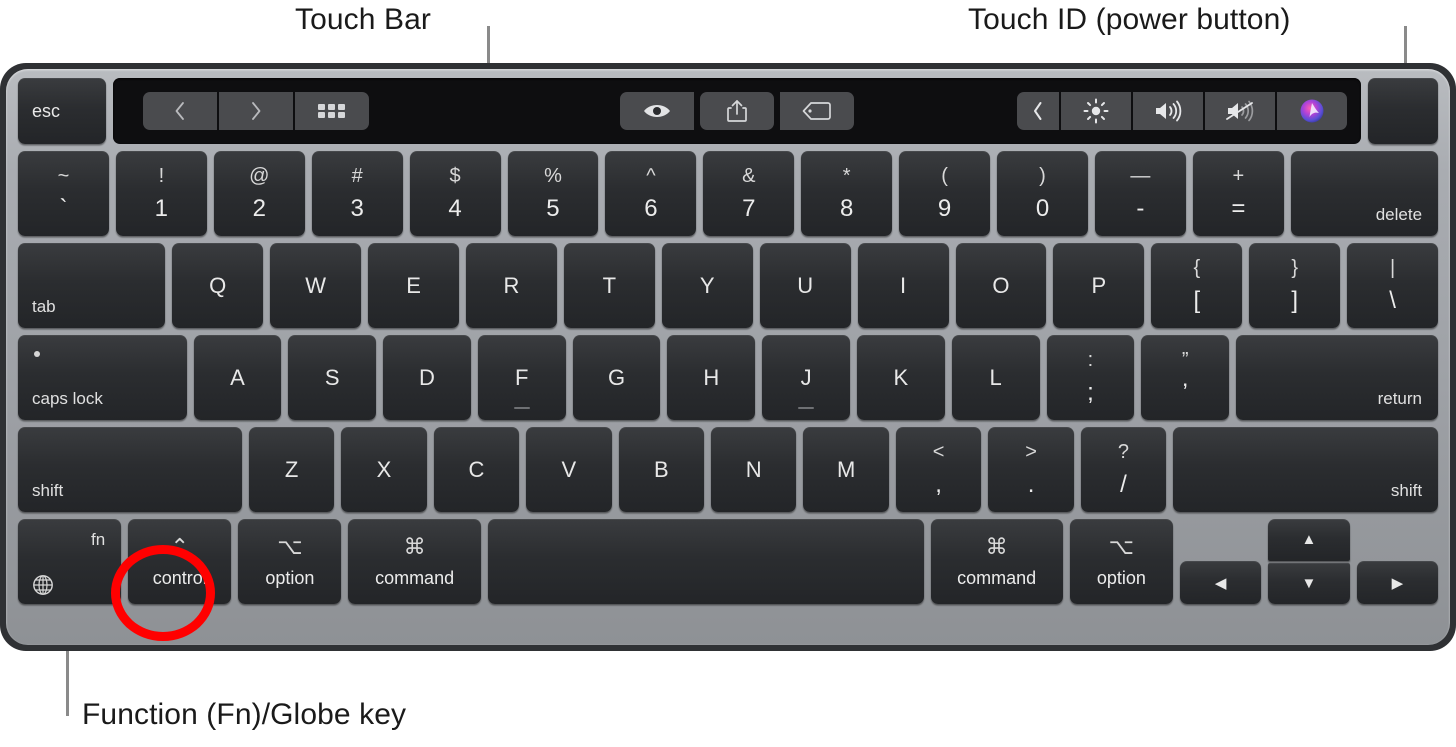 This screenshot has height=747, width=1456. I want to click on key-arrow-down-glyph: ▼, so click(1309, 583).